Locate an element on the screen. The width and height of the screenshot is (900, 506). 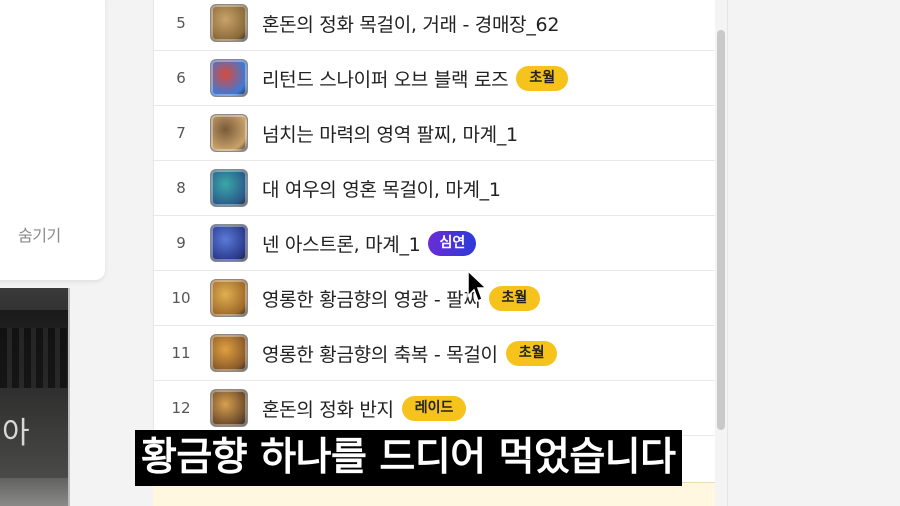
golden-bracelet-icon is located at coordinates (229, 298).